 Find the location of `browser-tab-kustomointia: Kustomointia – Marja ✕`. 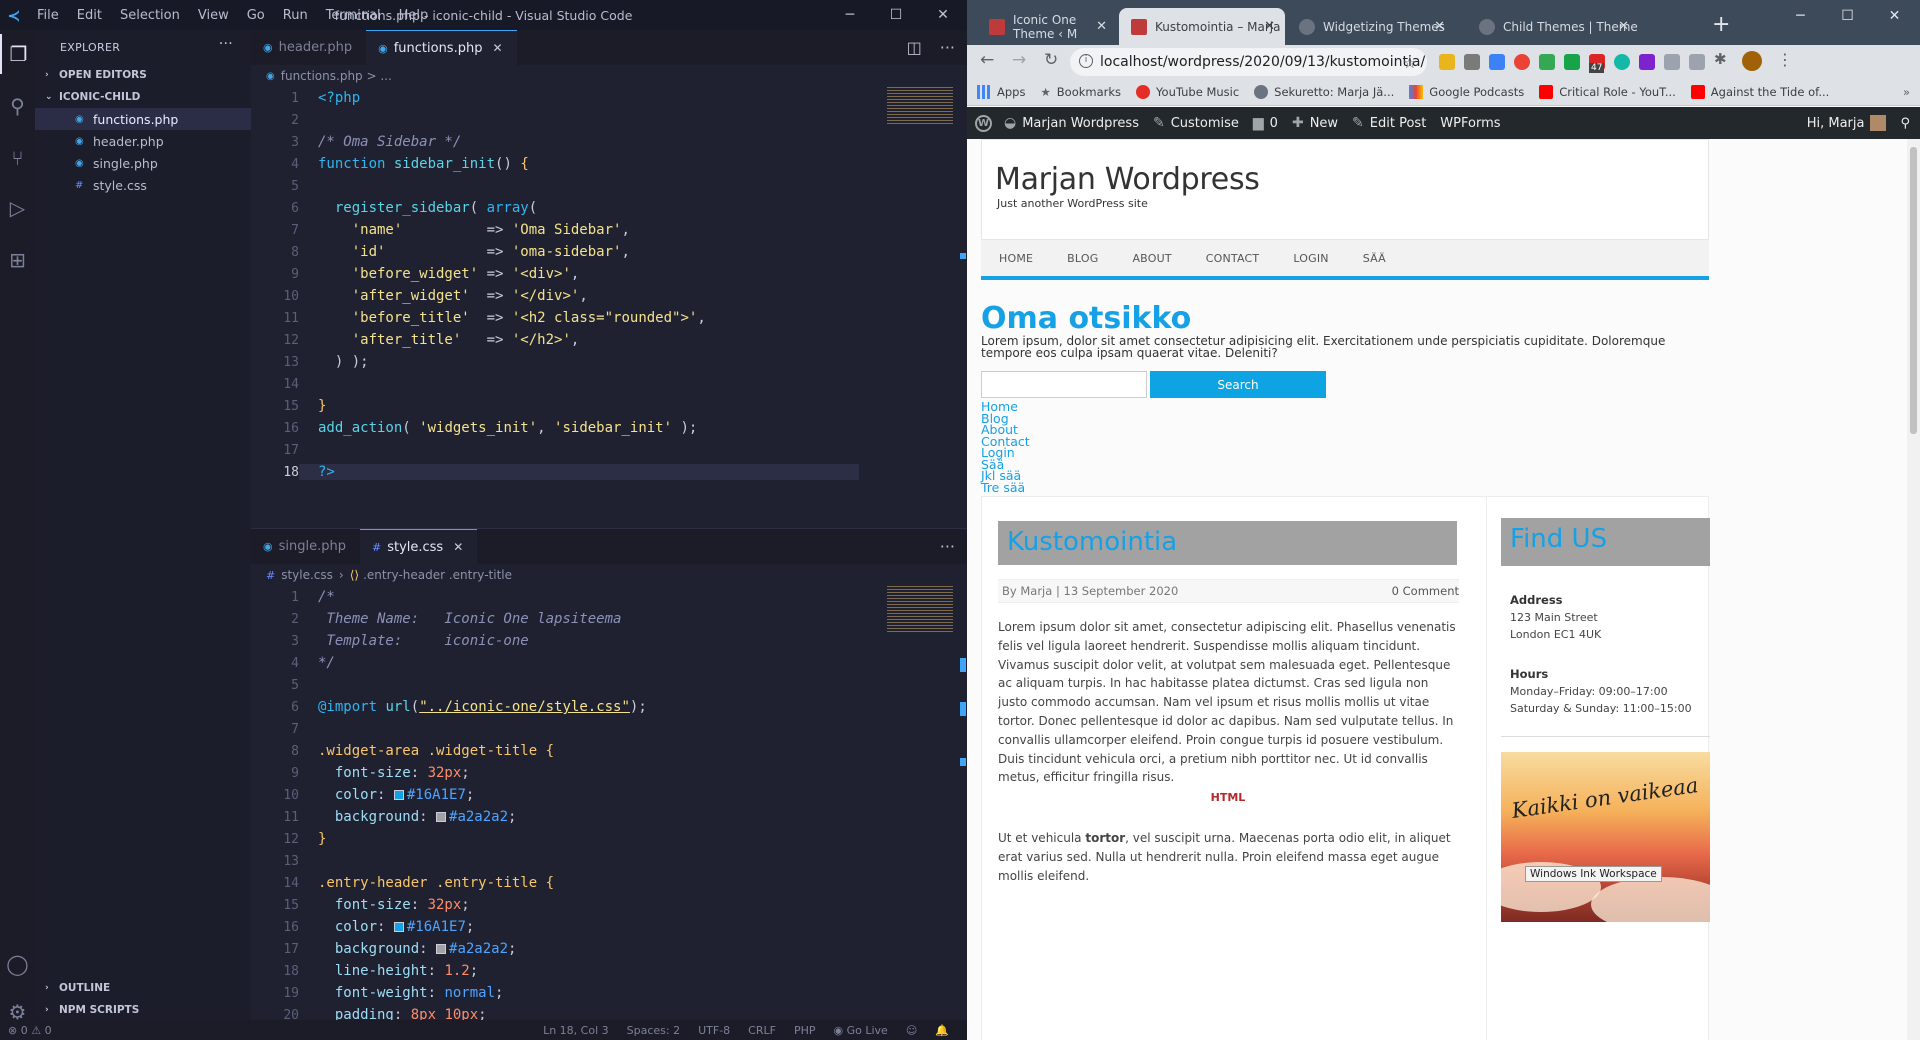

browser-tab-kustomointia: Kustomointia – Marja ✕ is located at coordinates (1202, 26).